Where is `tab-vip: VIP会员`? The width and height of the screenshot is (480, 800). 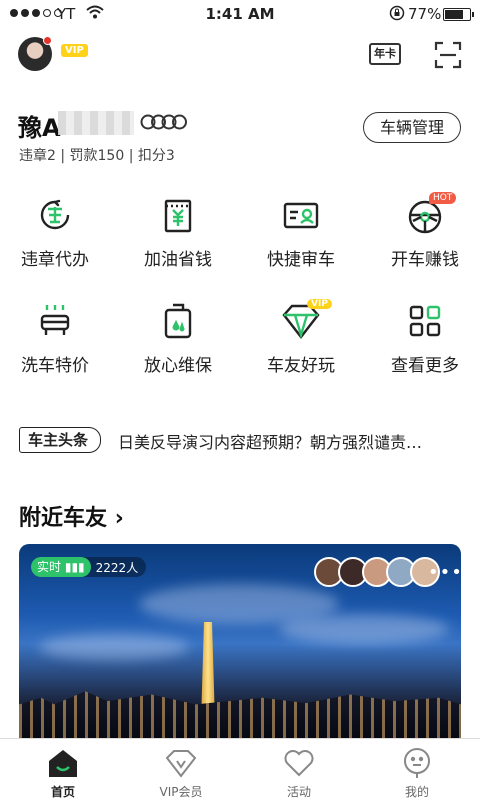 tab-vip: VIP会员 is located at coordinates (181, 773).